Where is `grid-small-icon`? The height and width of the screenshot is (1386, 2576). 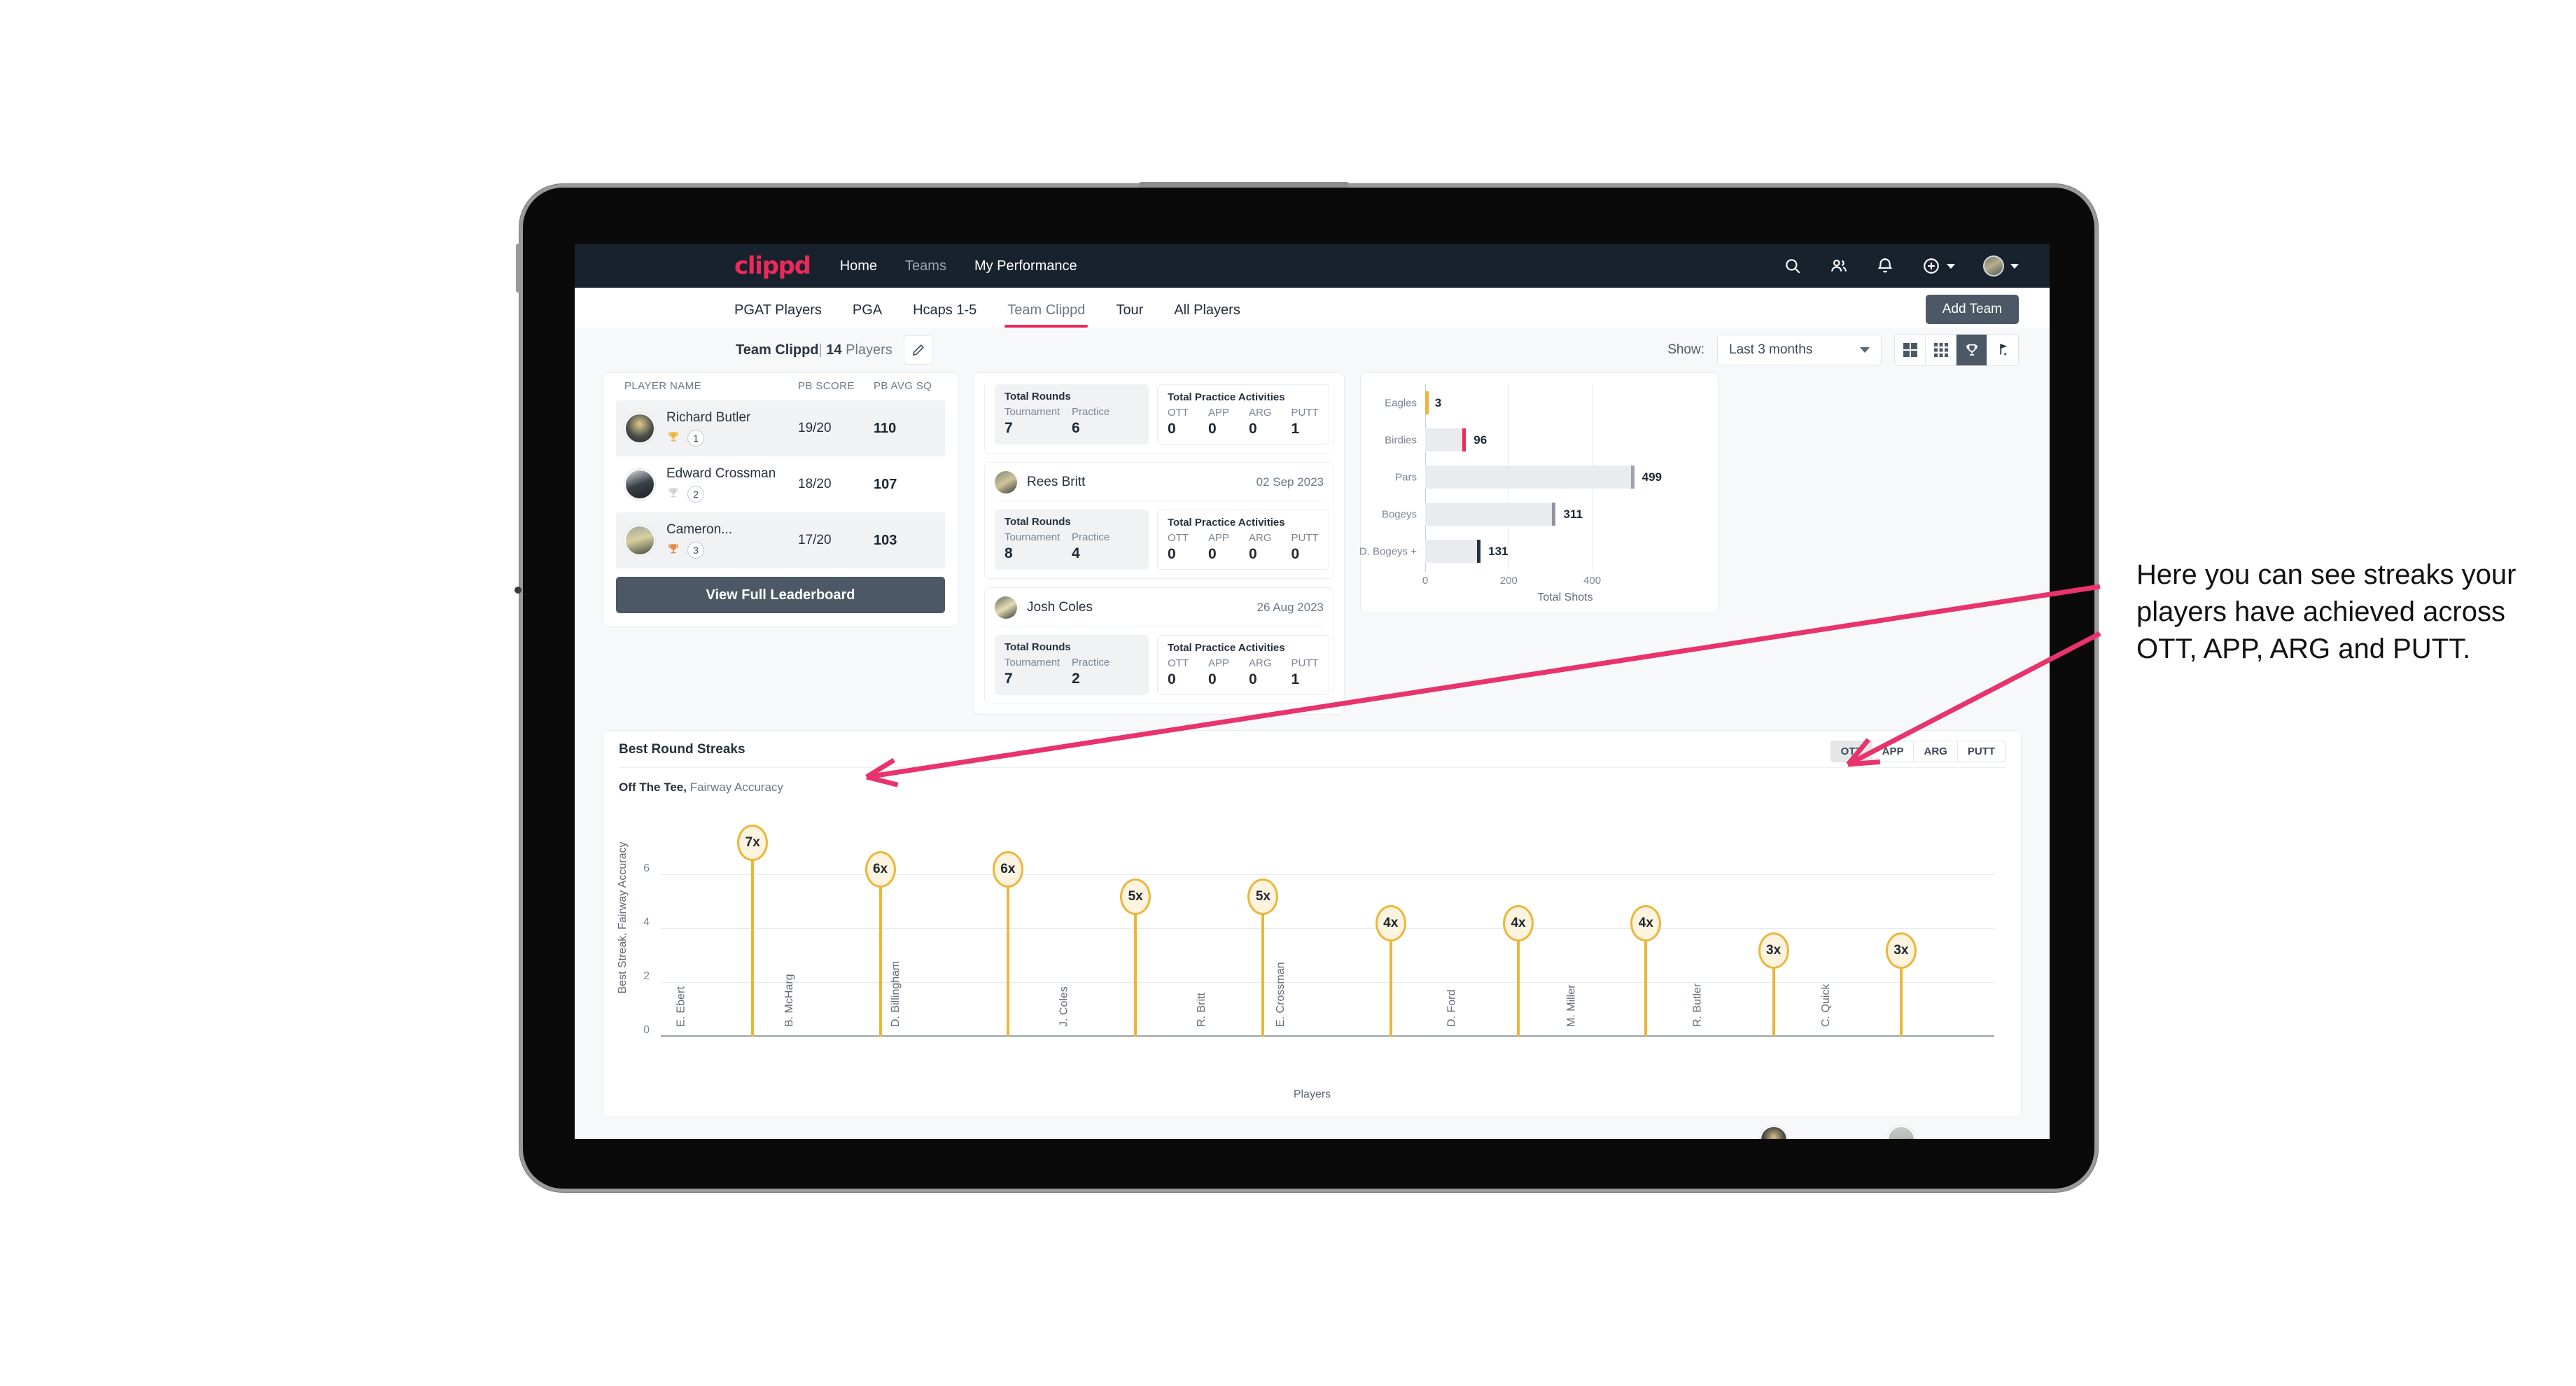 grid-small-icon is located at coordinates (1941, 350).